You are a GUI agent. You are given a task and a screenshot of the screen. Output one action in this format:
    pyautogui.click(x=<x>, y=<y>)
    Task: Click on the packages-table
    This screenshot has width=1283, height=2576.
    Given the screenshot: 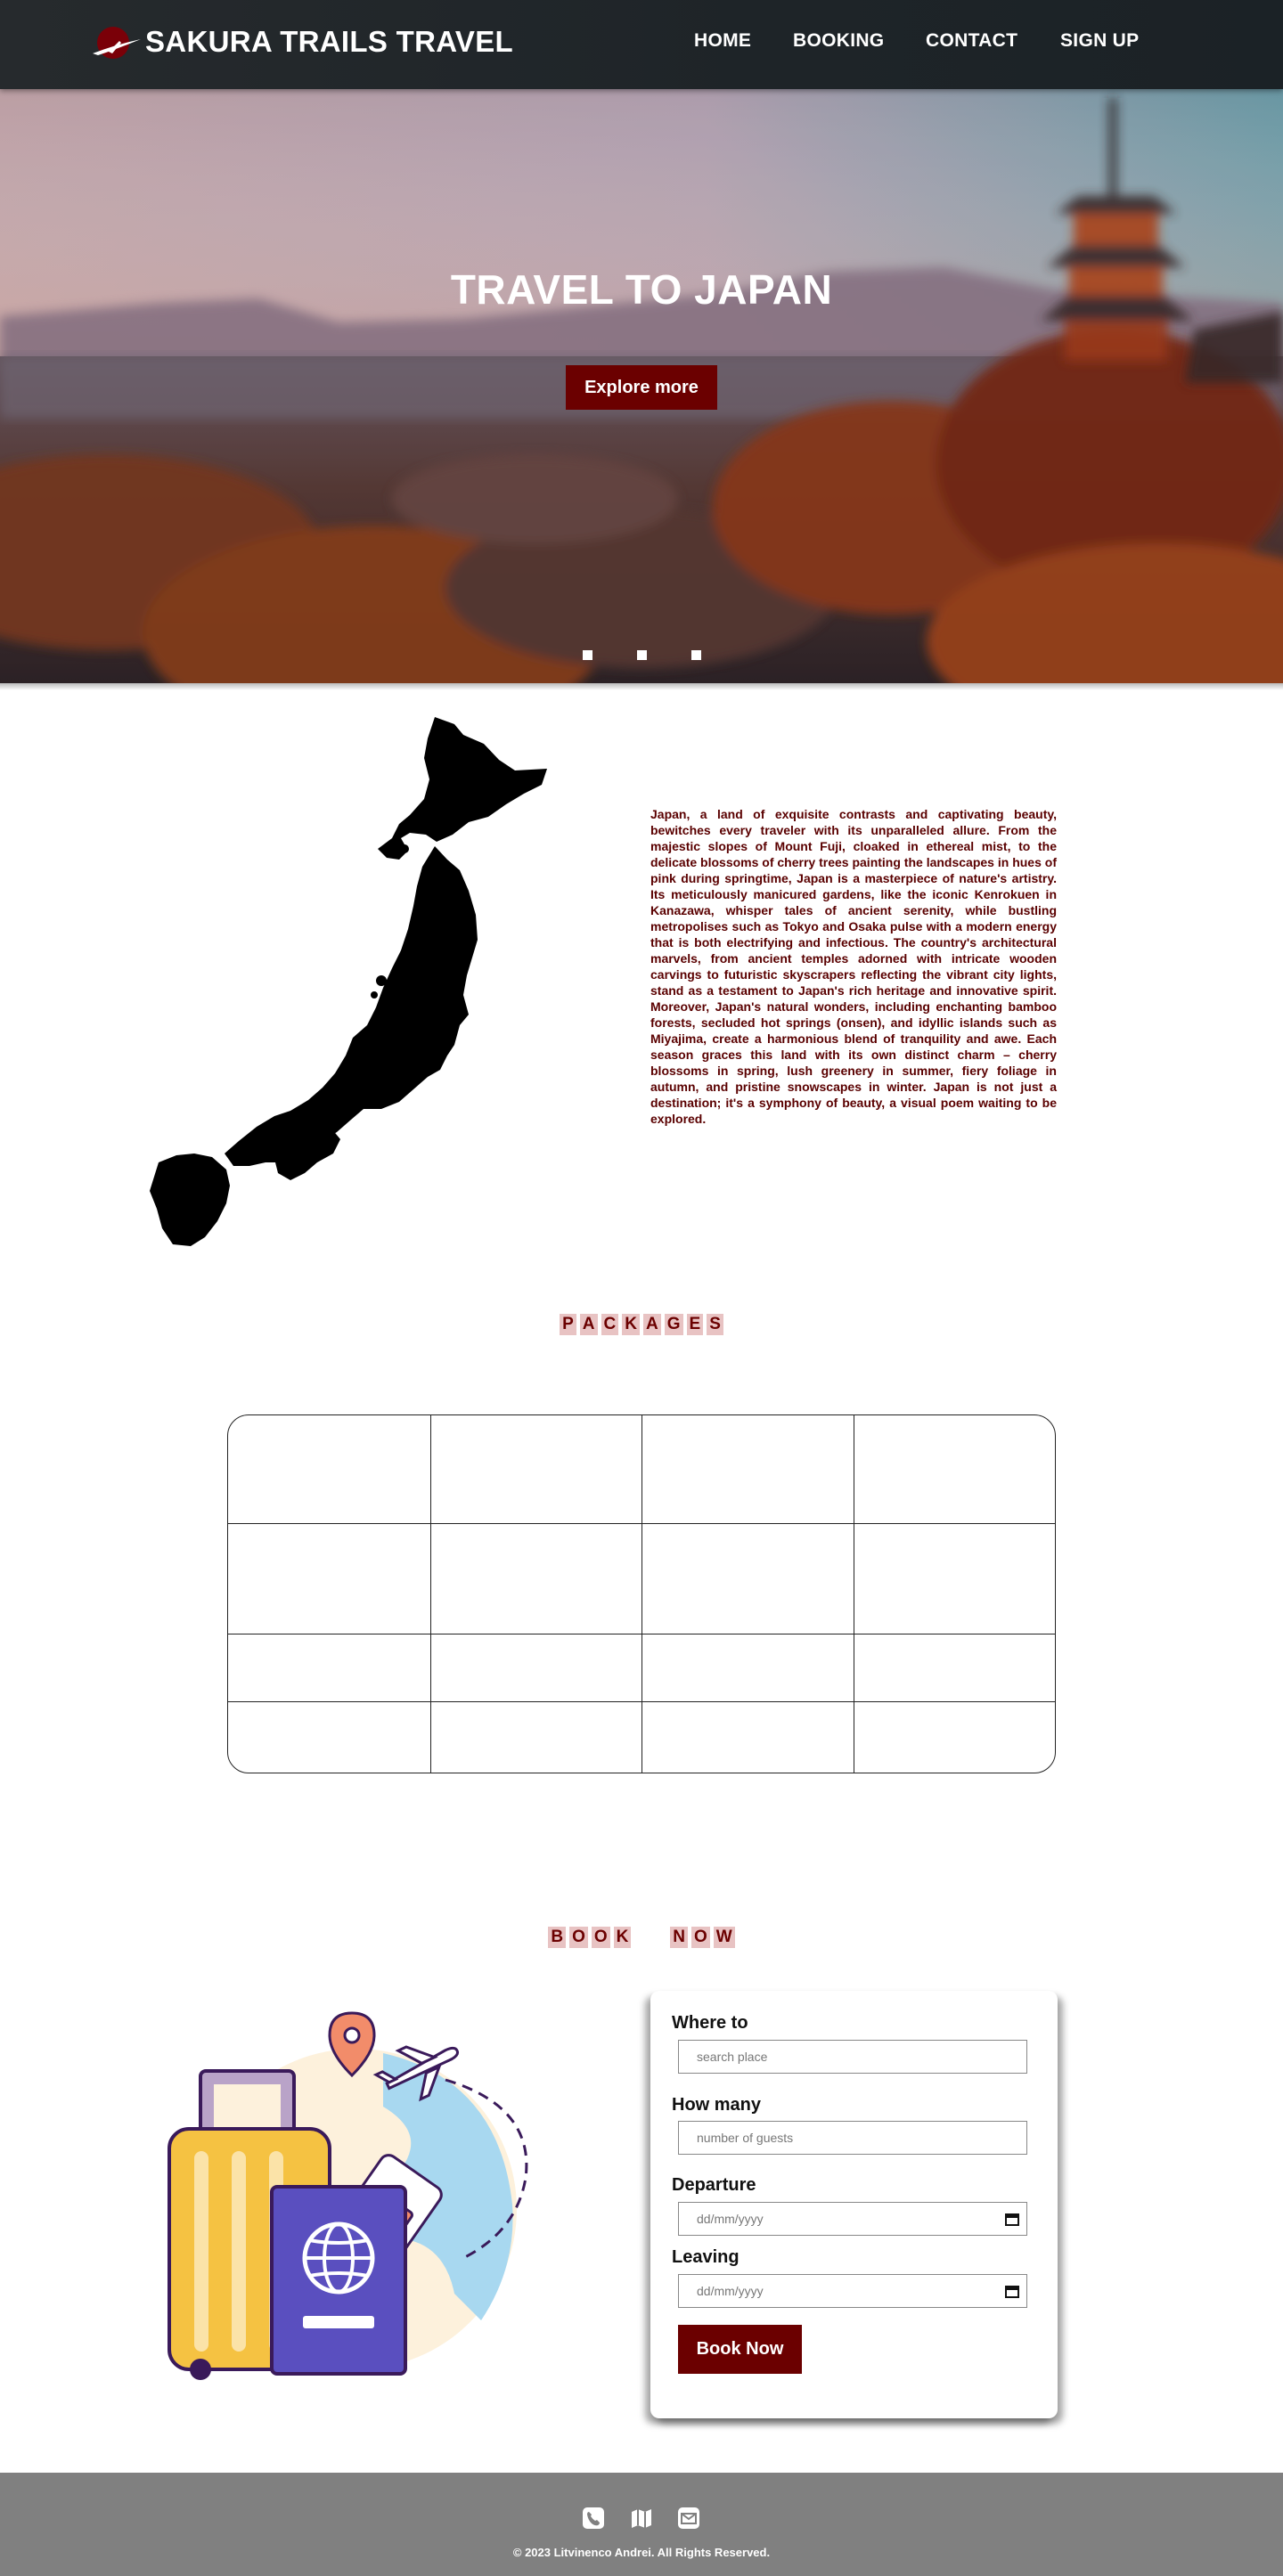 What is the action you would take?
    pyautogui.click(x=641, y=1594)
    